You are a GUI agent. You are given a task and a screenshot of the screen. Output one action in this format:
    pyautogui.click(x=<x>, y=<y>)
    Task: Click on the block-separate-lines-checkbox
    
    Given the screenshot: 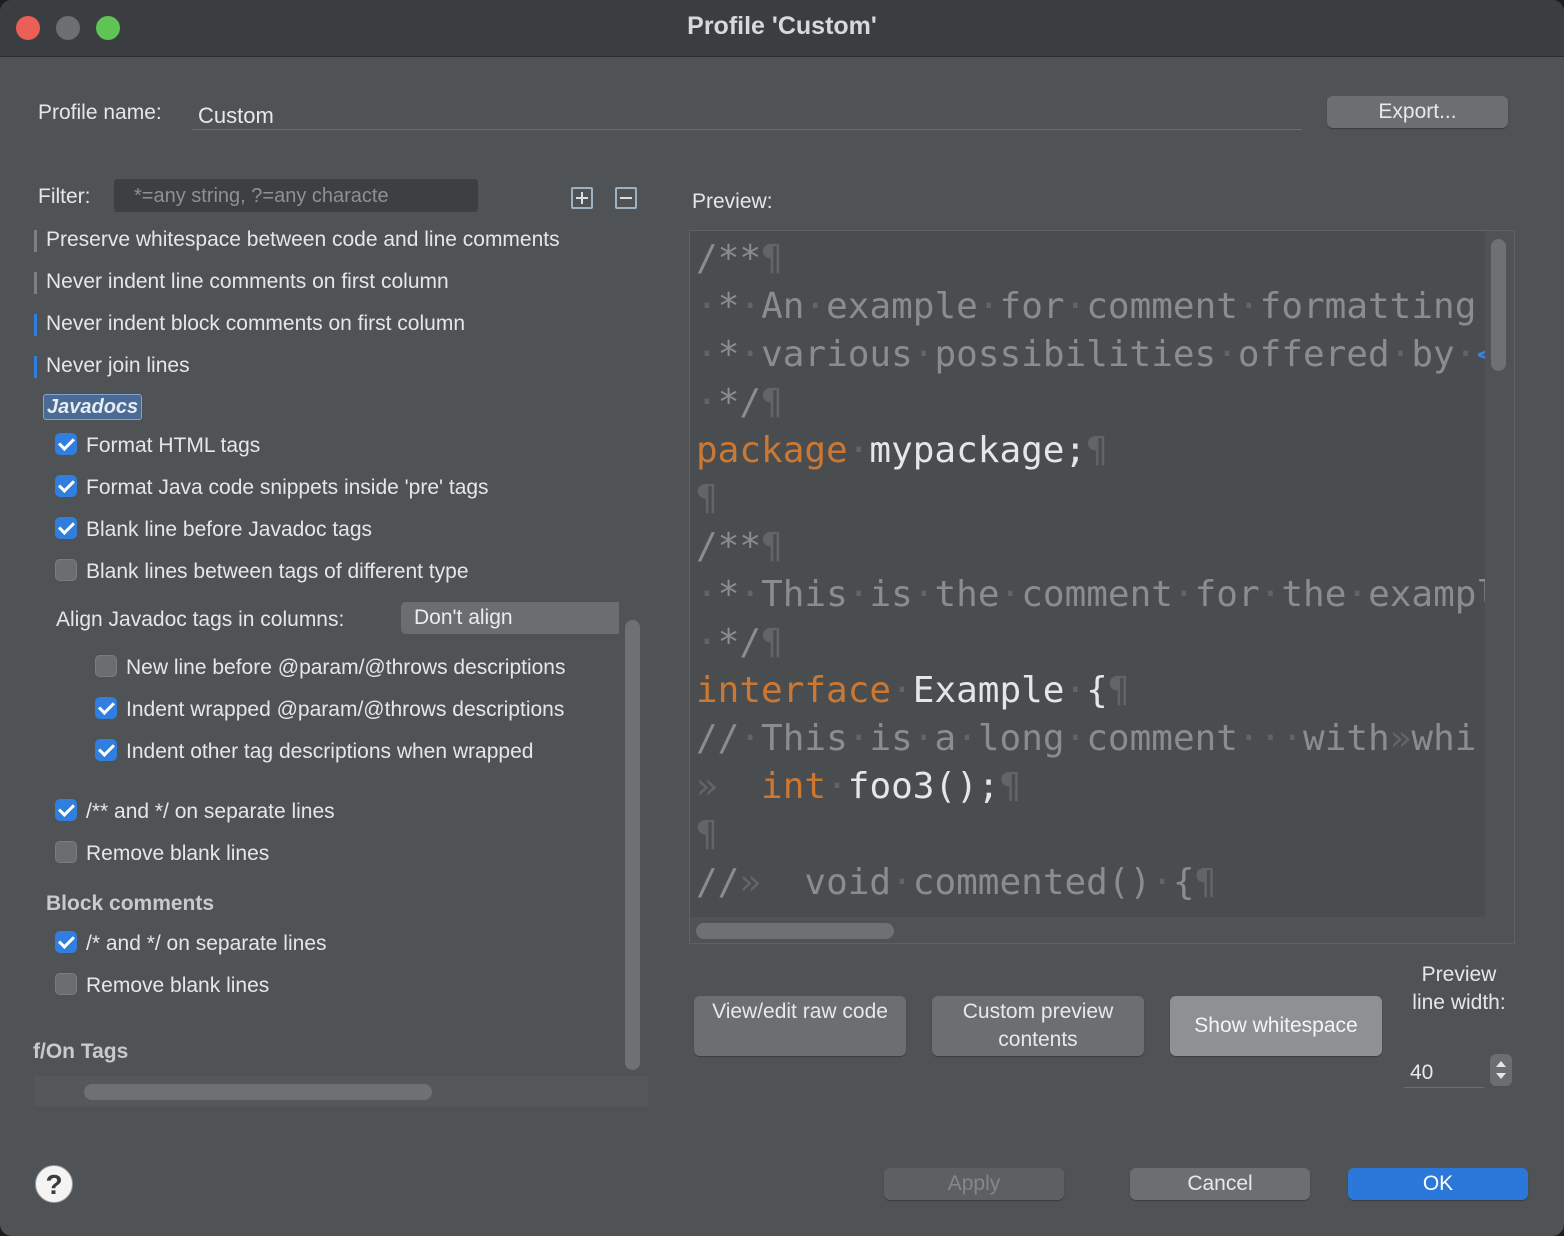 What is the action you would take?
    pyautogui.click(x=66, y=942)
    